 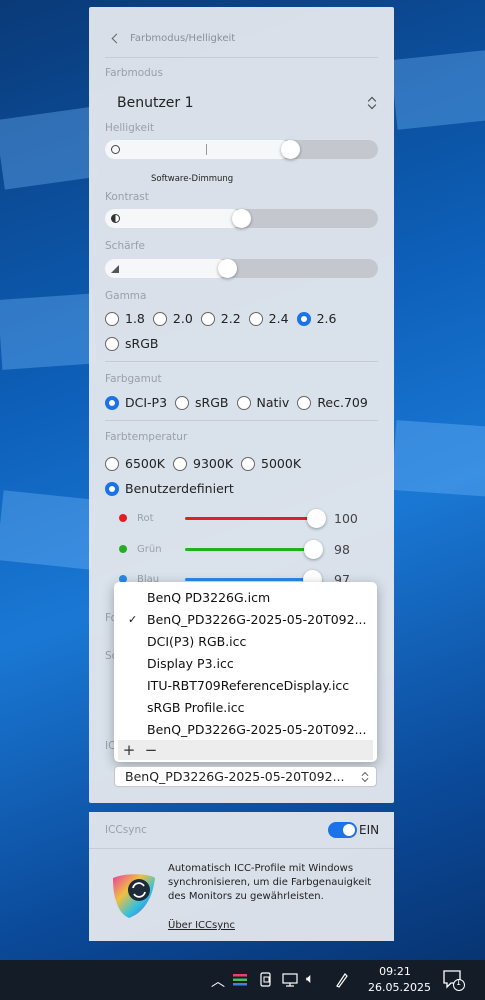 I want to click on blau-track, so click(x=254, y=579).